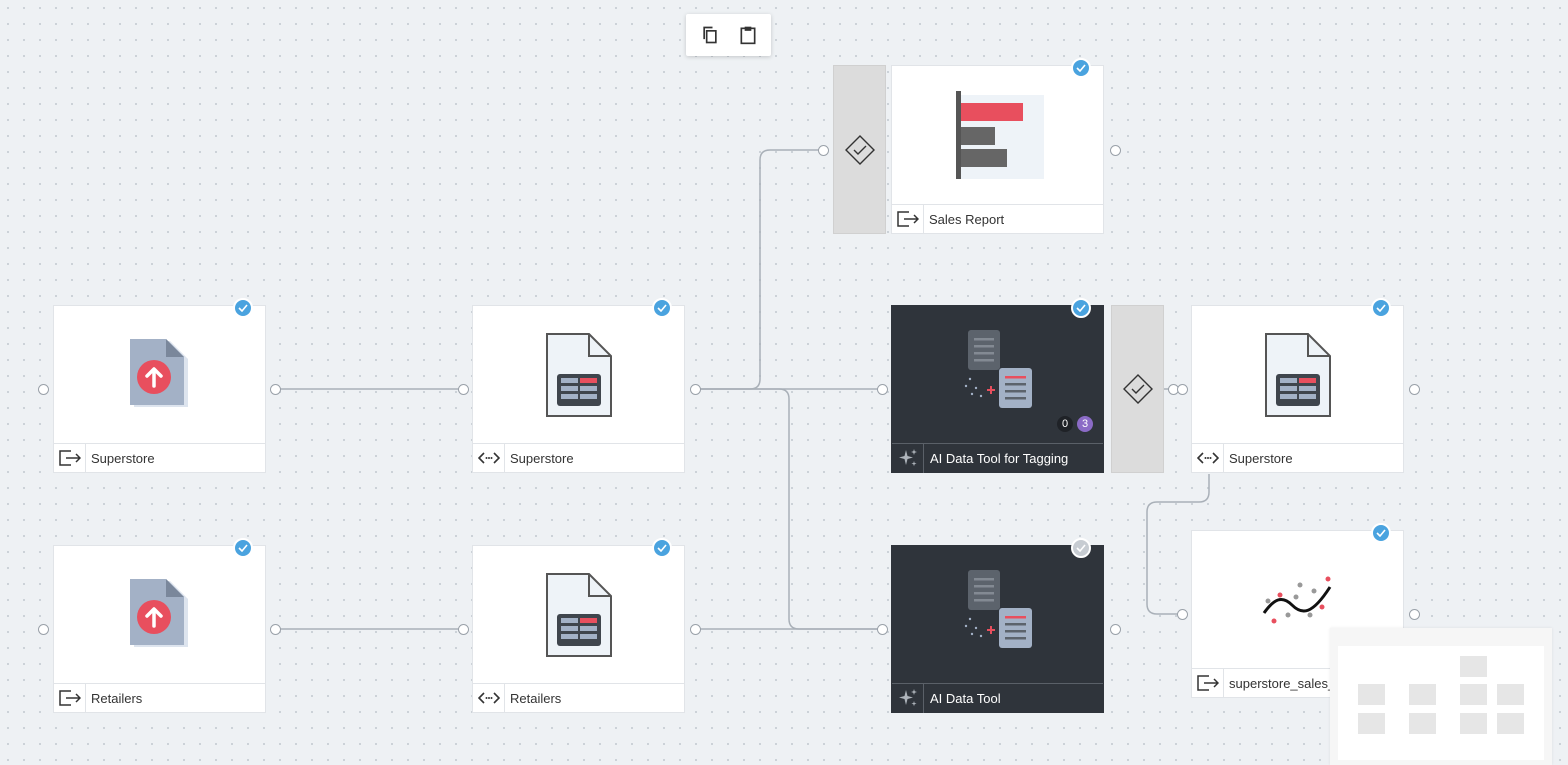 This screenshot has height=765, width=1568. Describe the element at coordinates (967, 219) in the screenshot. I see `node-label: Sales Report` at that location.